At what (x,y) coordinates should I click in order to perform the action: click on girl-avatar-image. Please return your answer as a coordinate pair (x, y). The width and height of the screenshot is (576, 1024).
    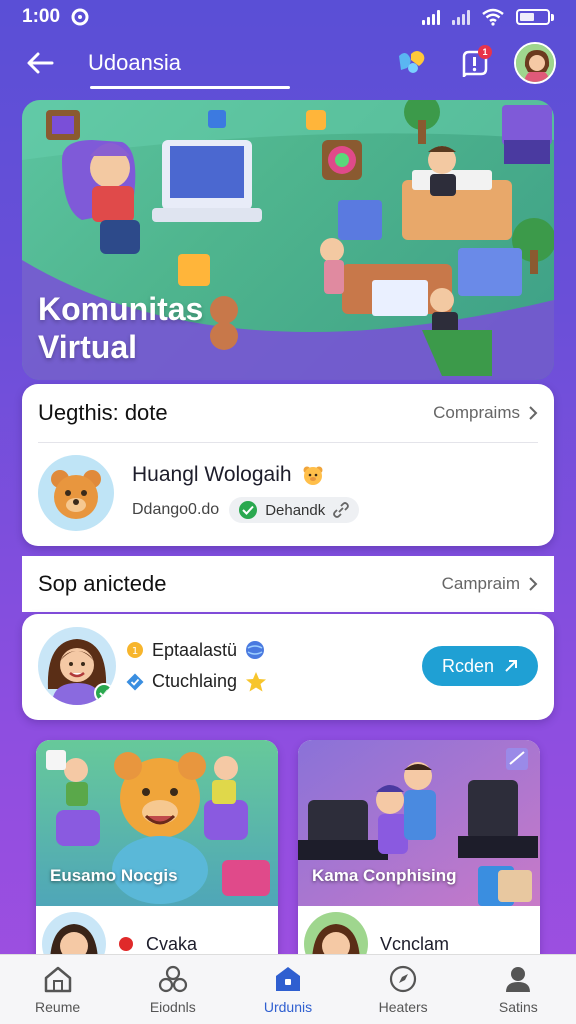
    Looking at the image, I should click on (77, 666).